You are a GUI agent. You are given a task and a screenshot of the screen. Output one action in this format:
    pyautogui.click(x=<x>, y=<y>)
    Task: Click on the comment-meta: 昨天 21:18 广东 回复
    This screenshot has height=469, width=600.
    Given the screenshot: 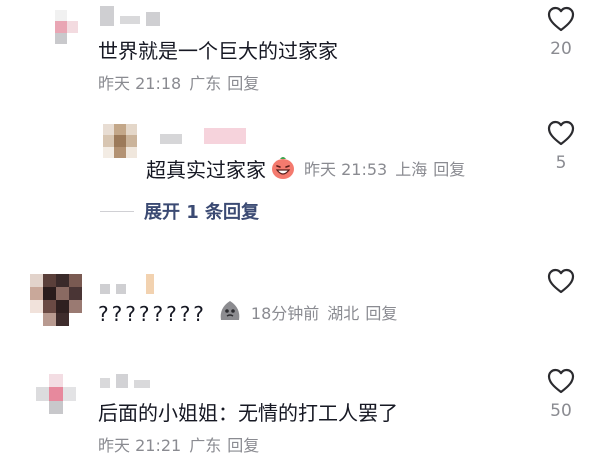 What is the action you would take?
    pyautogui.click(x=178, y=84)
    